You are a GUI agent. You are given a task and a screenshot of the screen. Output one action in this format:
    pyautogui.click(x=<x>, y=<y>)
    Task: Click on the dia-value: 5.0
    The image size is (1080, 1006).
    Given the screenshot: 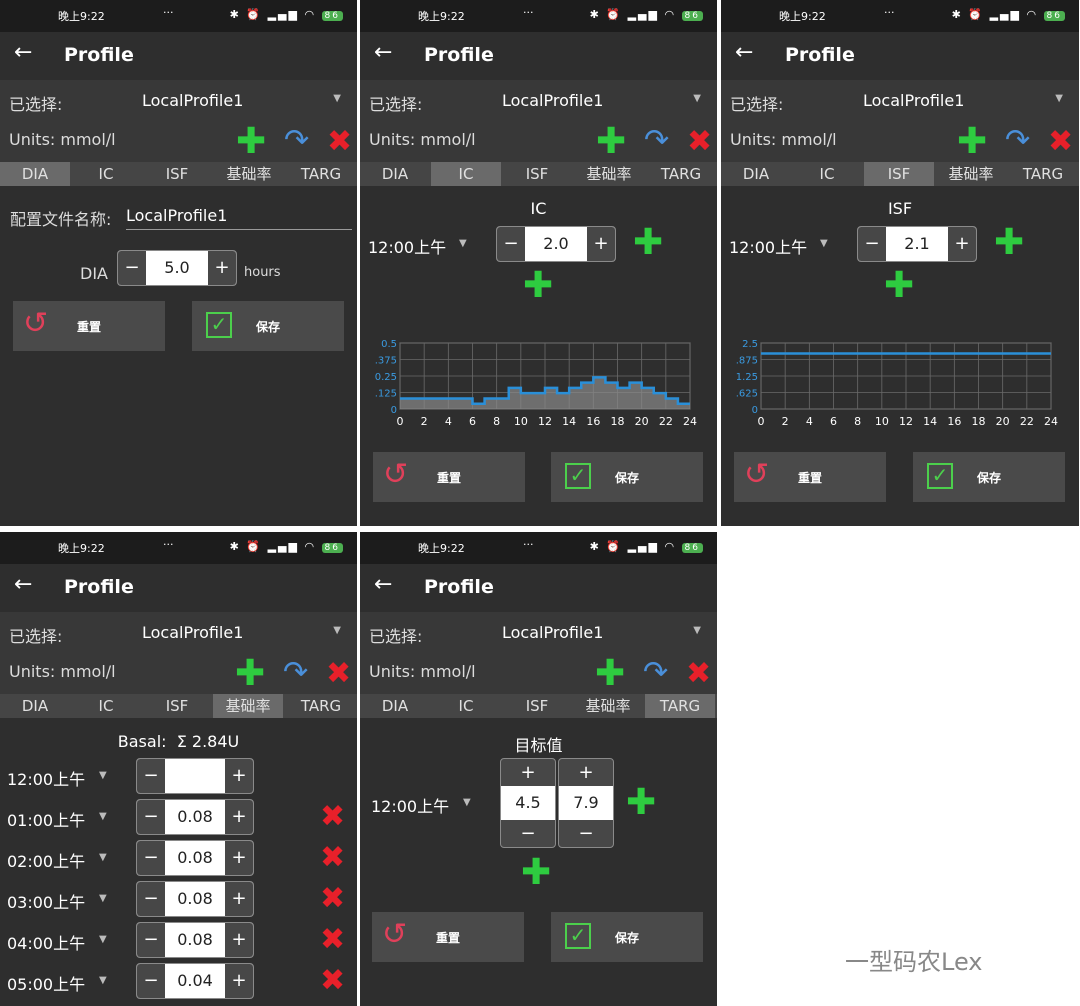 What is the action you would take?
    pyautogui.click(x=177, y=268)
    